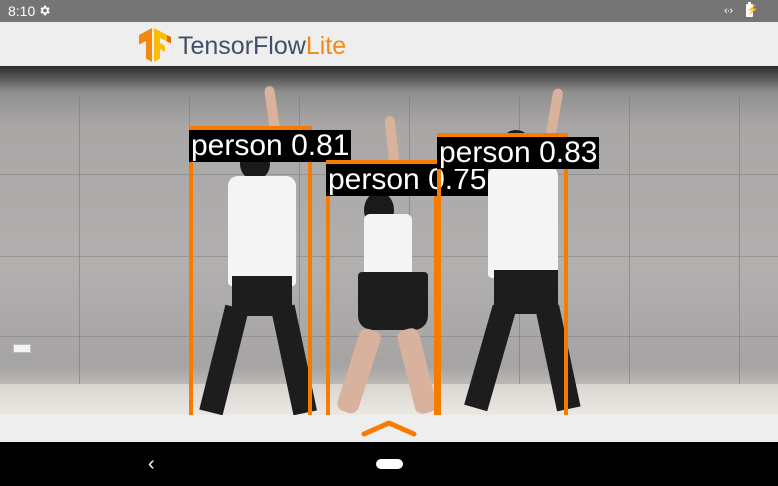 Image resolution: width=778 pixels, height=486 pixels. What do you see at coordinates (22, 11) in the screenshot?
I see `status-time: 8:10` at bounding box center [22, 11].